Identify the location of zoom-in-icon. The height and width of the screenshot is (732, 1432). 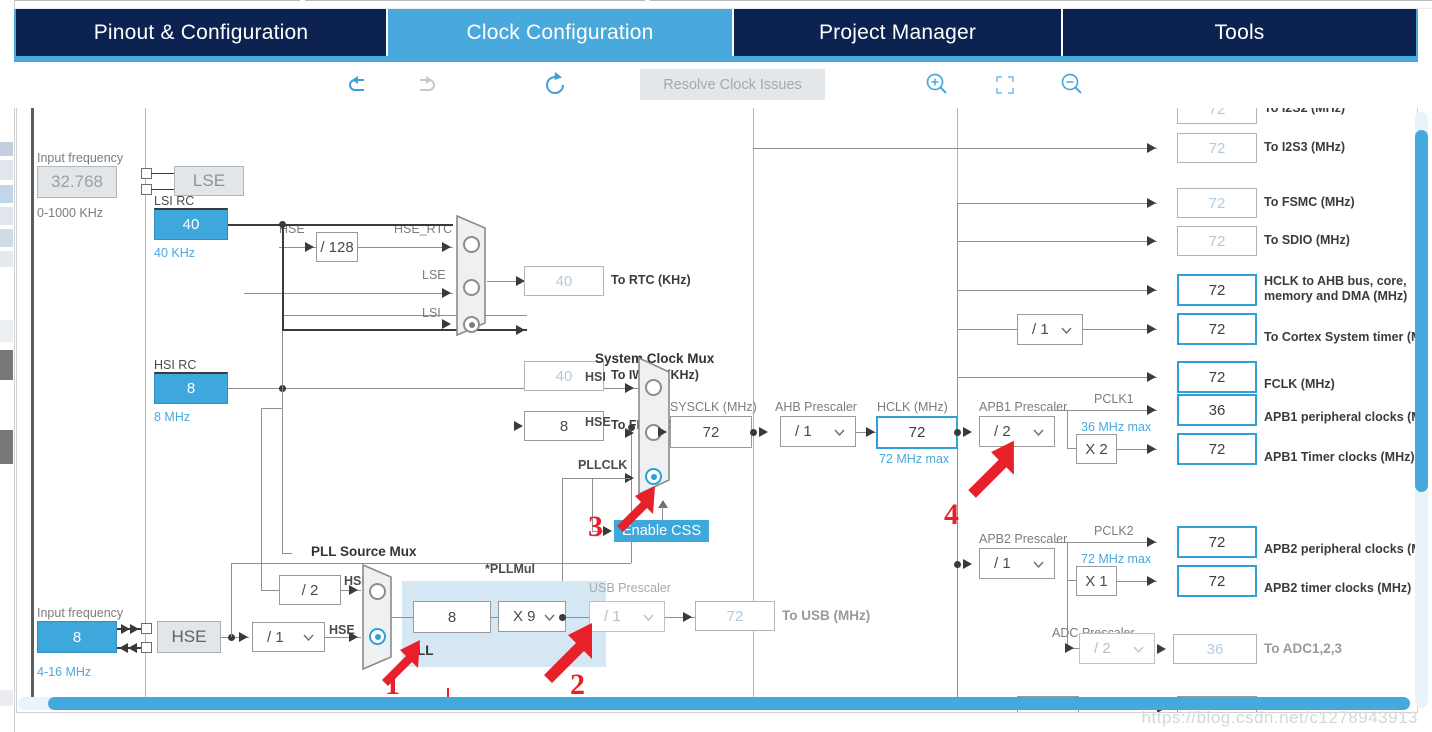
(937, 85).